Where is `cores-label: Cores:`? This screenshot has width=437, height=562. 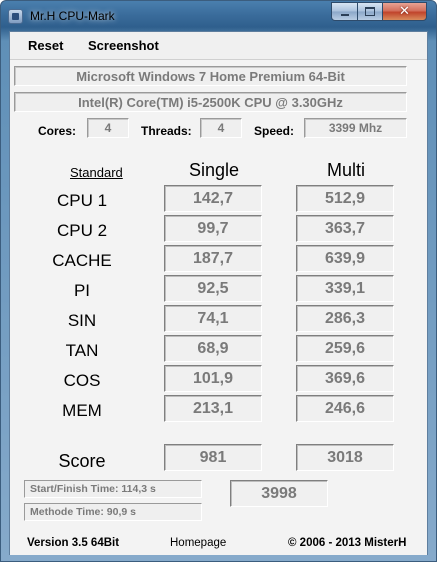 cores-label: Cores: is located at coordinates (57, 131).